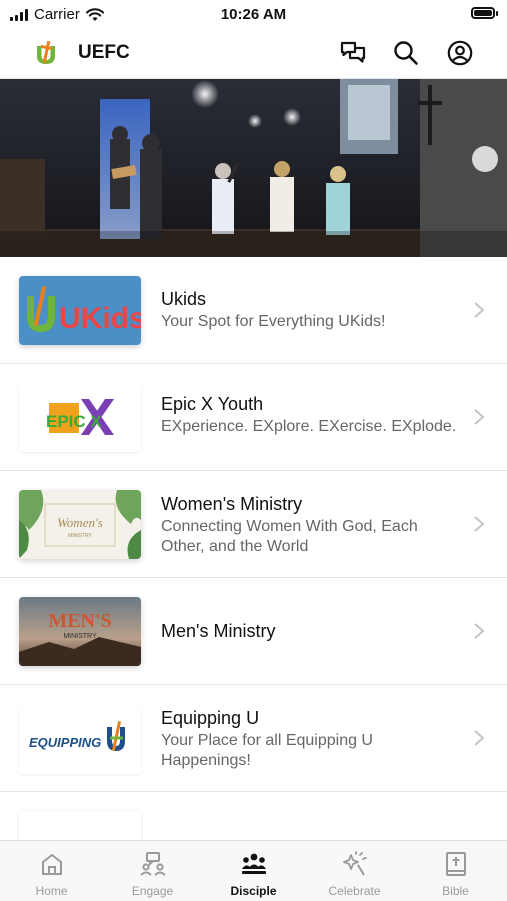  What do you see at coordinates (355, 863) in the screenshot?
I see `celebrate-icon` at bounding box center [355, 863].